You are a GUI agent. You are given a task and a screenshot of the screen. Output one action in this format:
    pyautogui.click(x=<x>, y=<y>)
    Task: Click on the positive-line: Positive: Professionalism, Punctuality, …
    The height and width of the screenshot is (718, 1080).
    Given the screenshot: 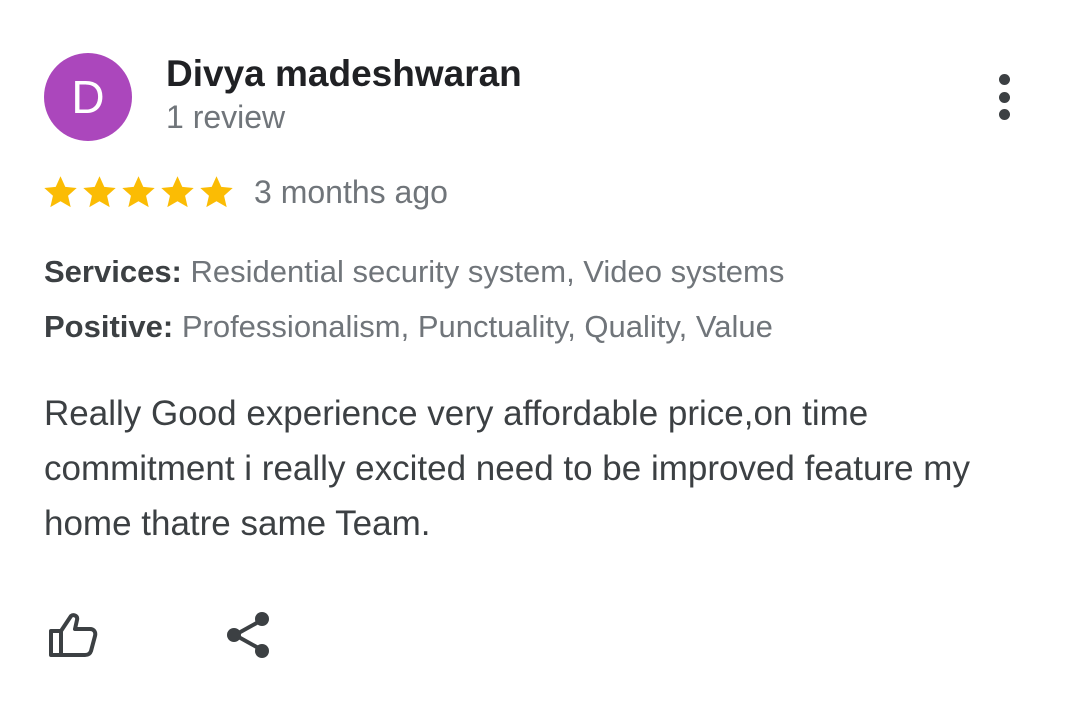 What is the action you would take?
    pyautogui.click(x=408, y=327)
    